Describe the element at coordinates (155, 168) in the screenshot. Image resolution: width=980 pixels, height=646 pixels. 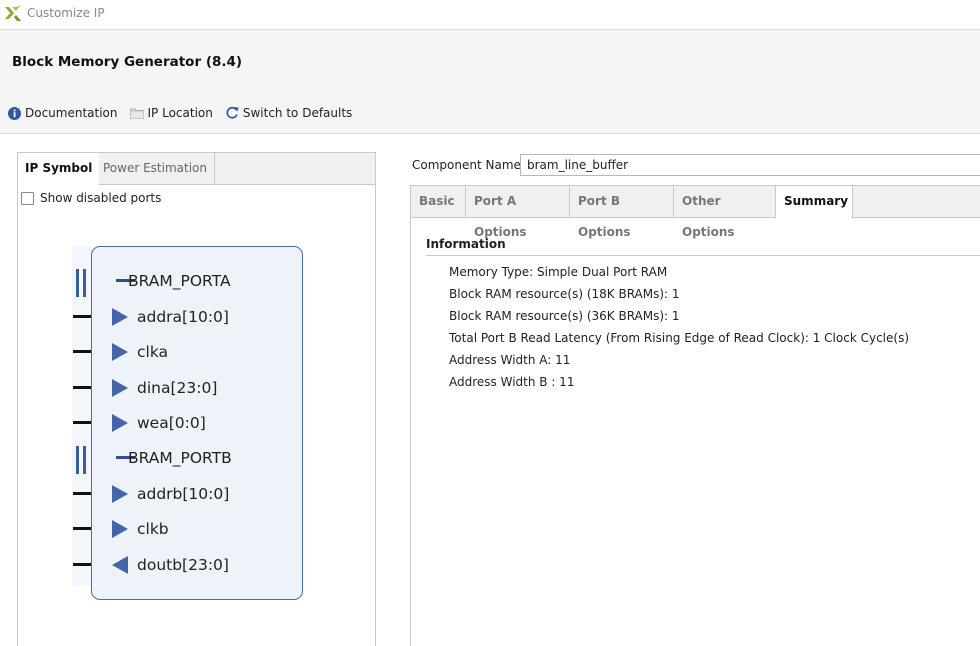
I see `tab-power-estimation: Power Estimation` at that location.